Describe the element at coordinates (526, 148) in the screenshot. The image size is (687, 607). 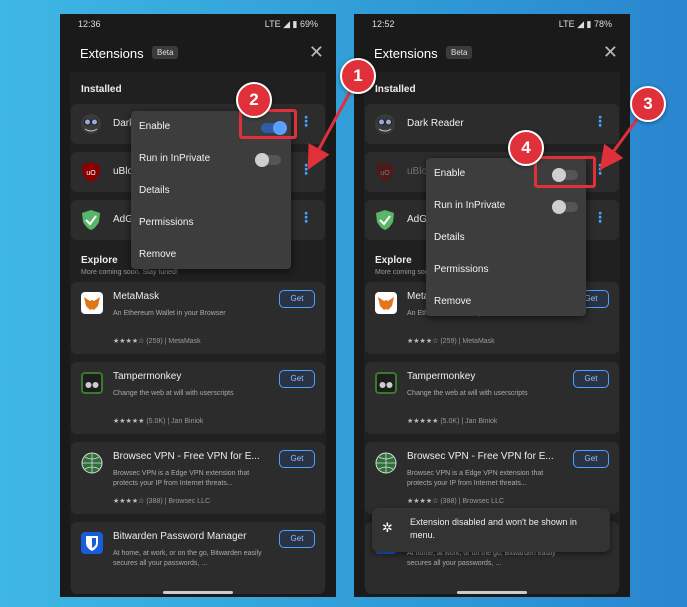
I see `callout-4: 4` at that location.